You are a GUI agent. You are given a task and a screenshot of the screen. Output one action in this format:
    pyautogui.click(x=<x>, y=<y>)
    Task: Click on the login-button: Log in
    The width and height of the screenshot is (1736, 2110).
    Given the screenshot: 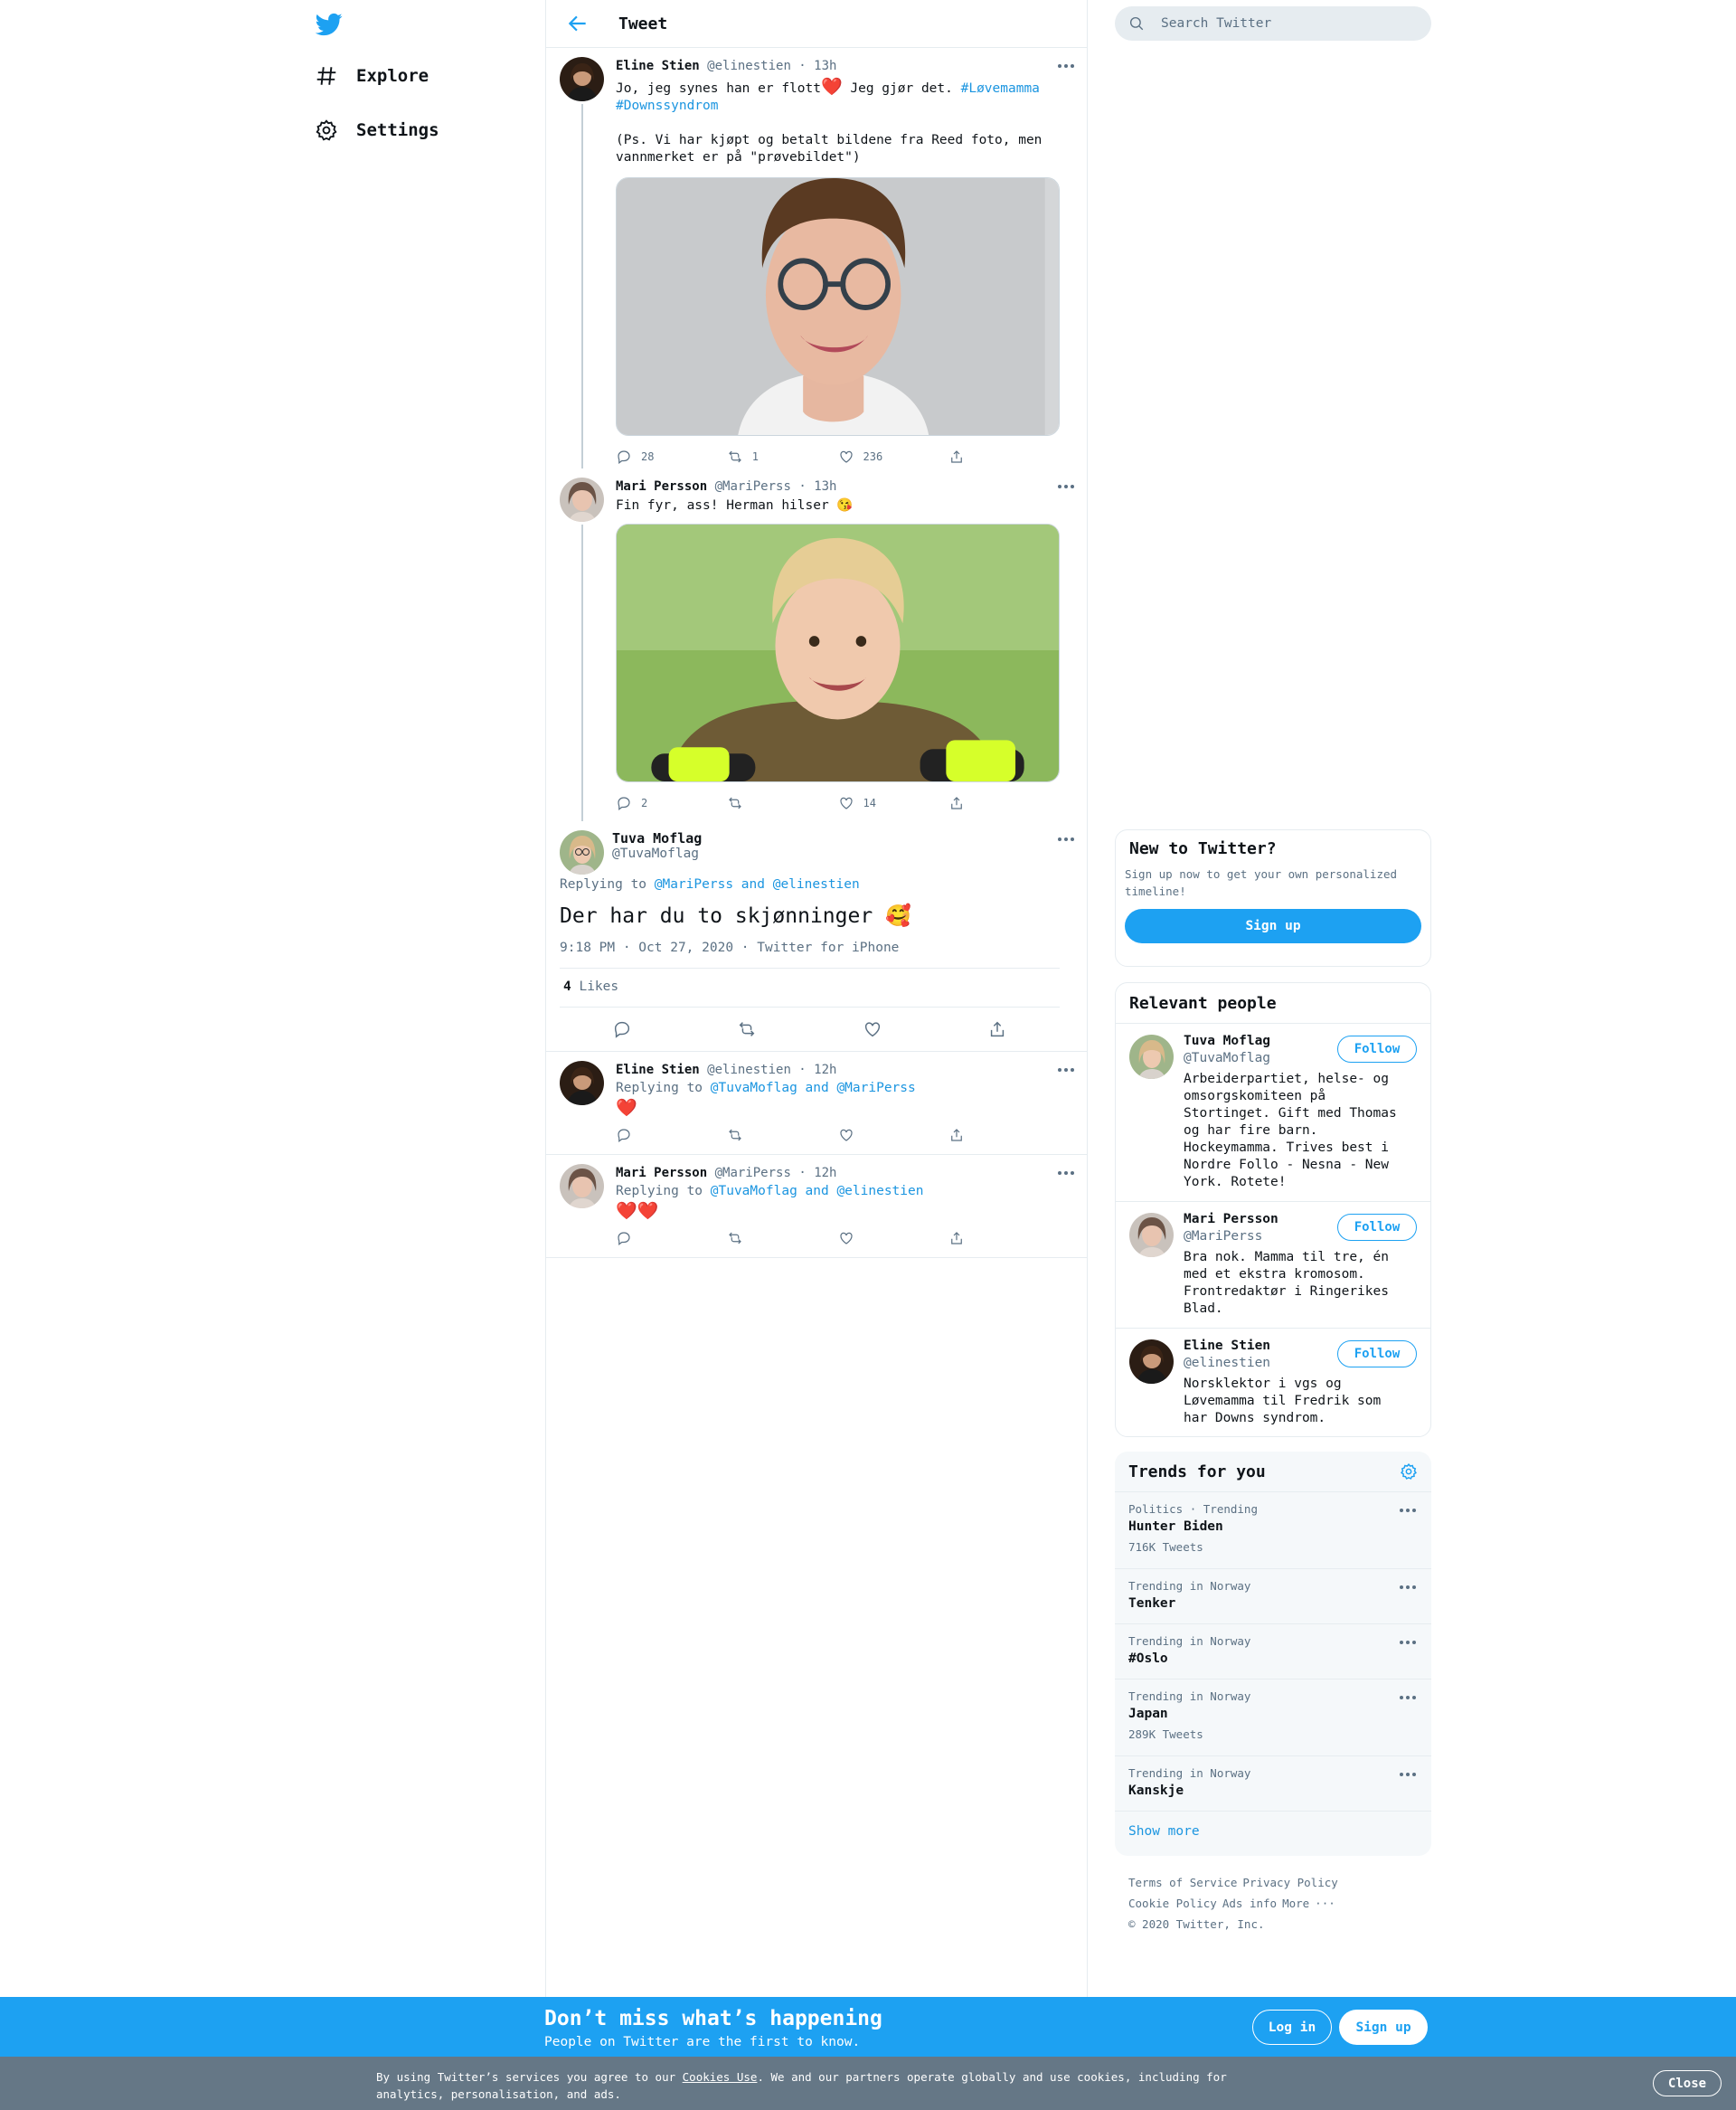 What is the action you would take?
    pyautogui.click(x=1292, y=2027)
    